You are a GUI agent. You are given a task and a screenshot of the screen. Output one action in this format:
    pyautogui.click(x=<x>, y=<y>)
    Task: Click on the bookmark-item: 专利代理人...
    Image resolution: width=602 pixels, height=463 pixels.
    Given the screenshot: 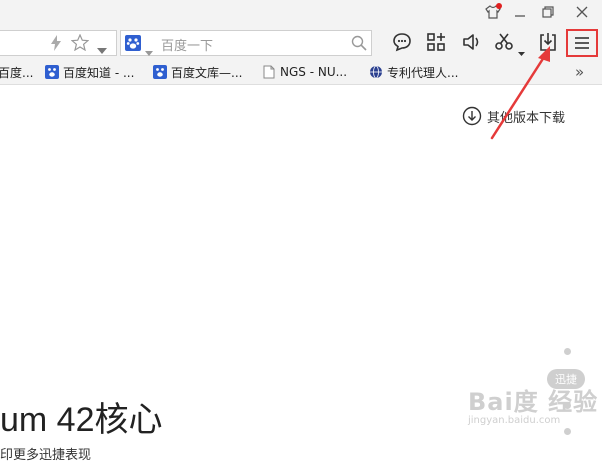 What is the action you would take?
    pyautogui.click(x=413, y=72)
    